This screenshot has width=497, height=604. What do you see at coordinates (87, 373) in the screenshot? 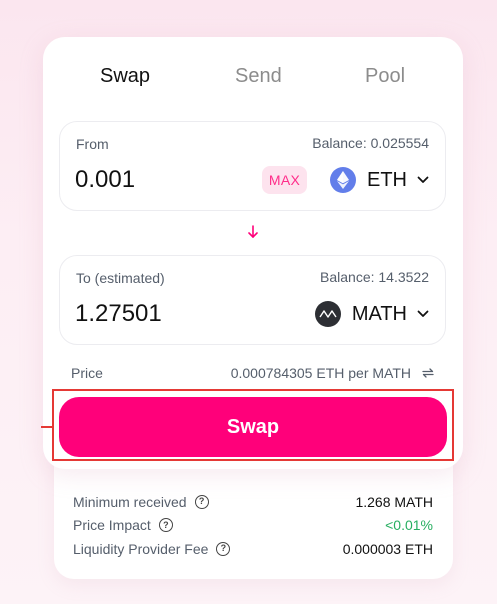
I see `price-label: Price` at bounding box center [87, 373].